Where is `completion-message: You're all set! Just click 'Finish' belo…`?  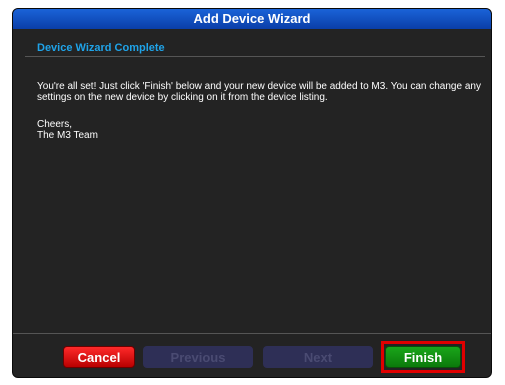 completion-message: You're all set! Just click 'Finish' belo… is located at coordinates (259, 92).